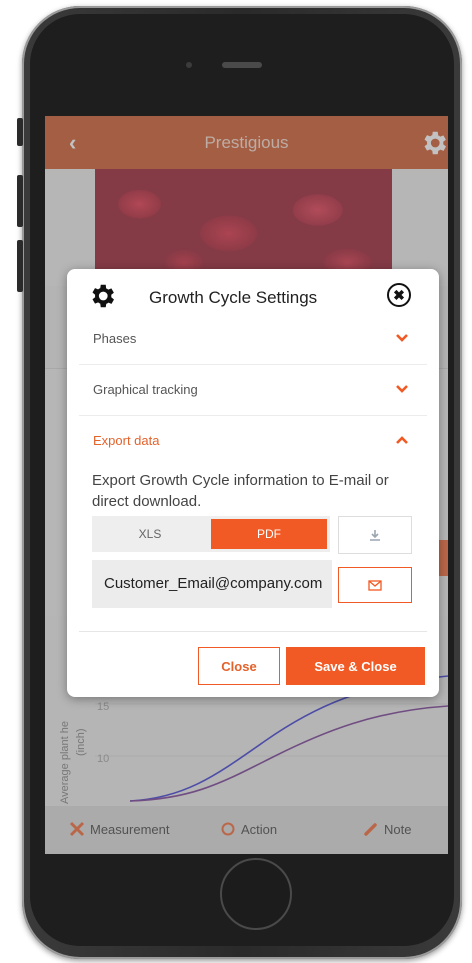 This screenshot has width=472, height=963. Describe the element at coordinates (115, 338) in the screenshot. I see `section-label: Phases` at that location.